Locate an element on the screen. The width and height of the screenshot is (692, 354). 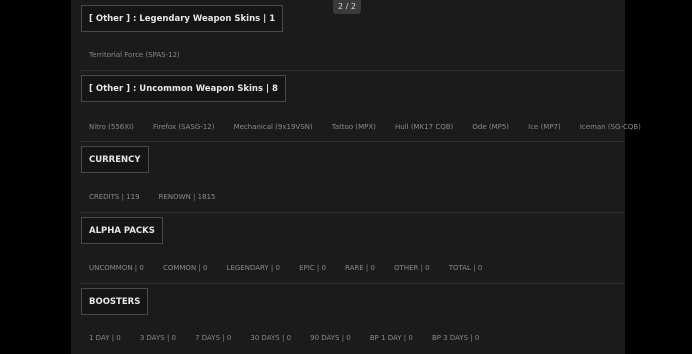
list-item: OTHER | 0 is located at coordinates (412, 268).